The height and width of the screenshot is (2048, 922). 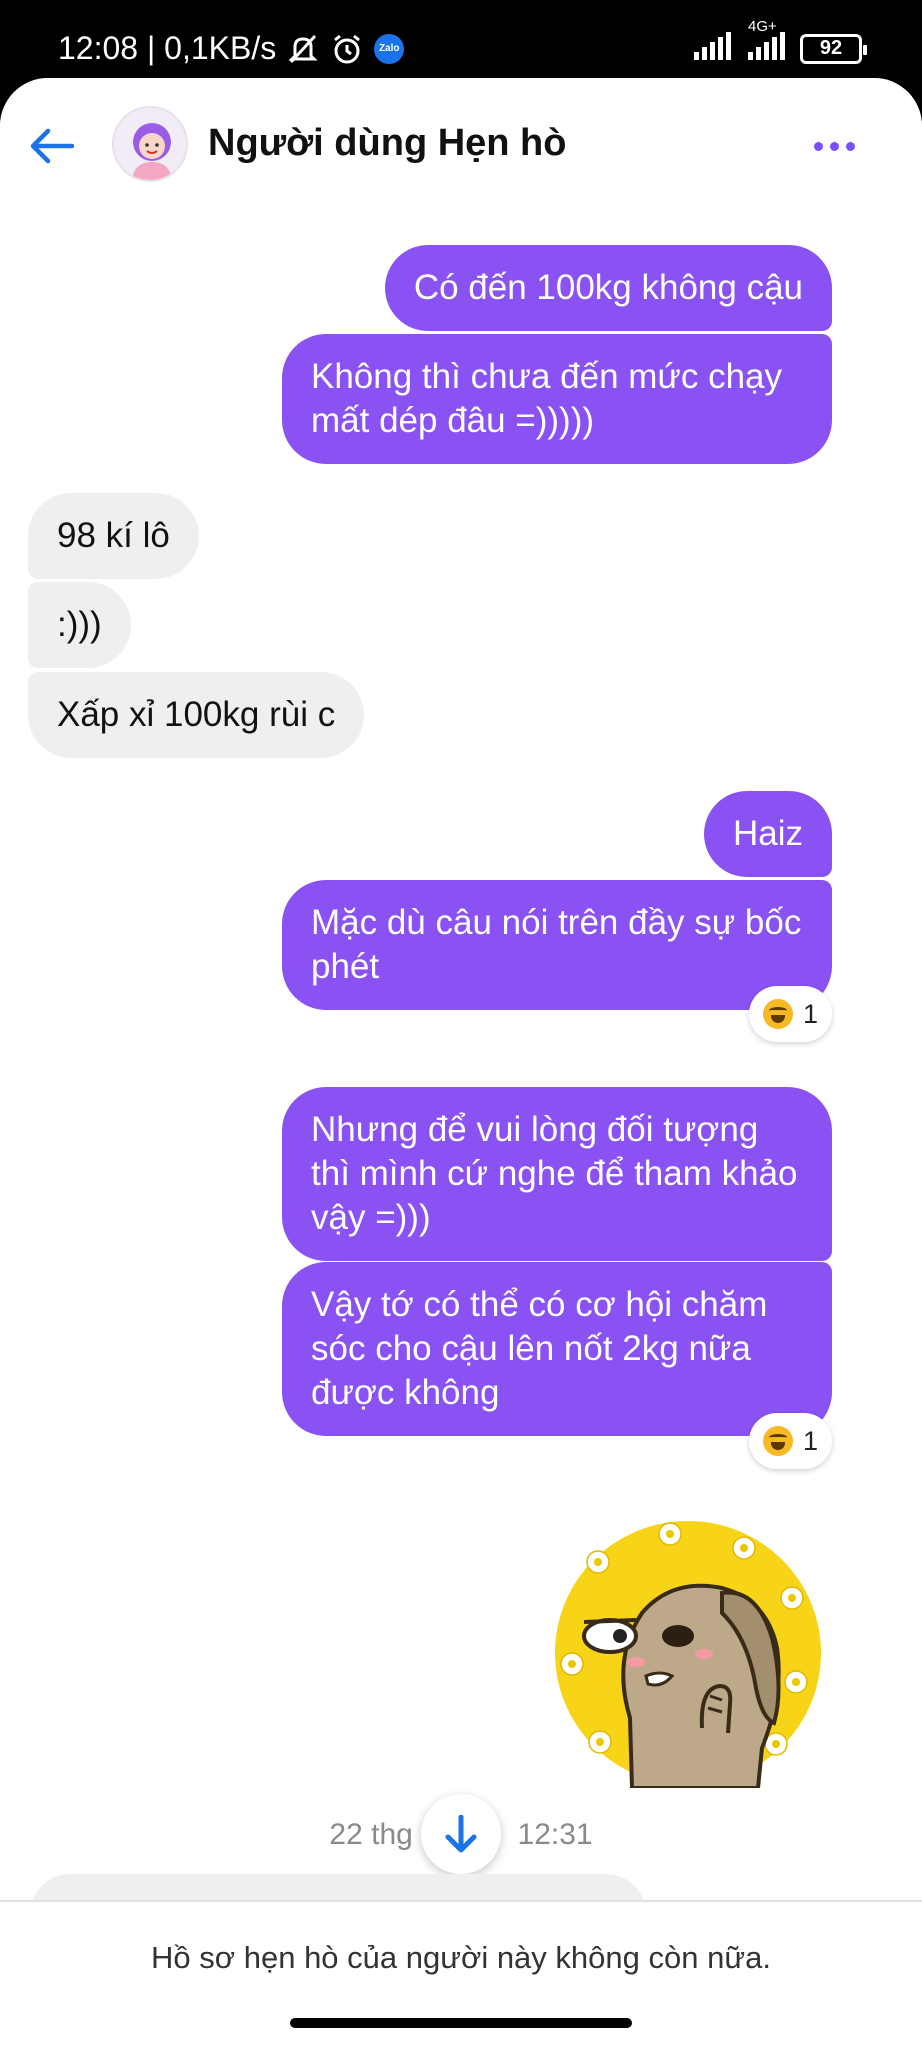 What do you see at coordinates (713, 48) in the screenshot?
I see `signal-icon` at bounding box center [713, 48].